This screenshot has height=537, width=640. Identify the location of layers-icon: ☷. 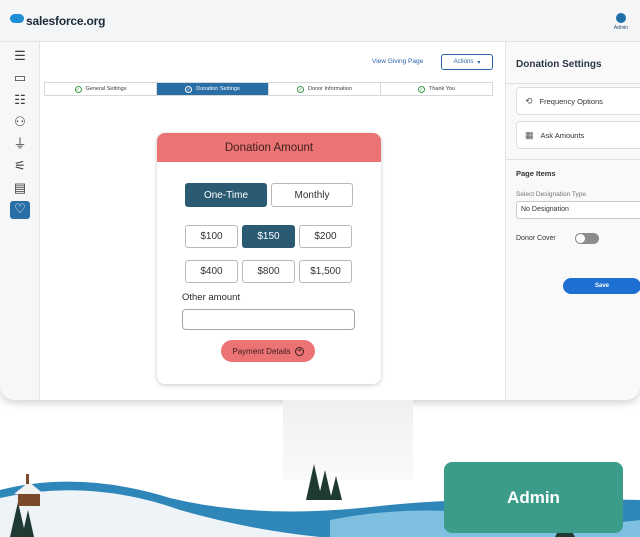
(20, 100).